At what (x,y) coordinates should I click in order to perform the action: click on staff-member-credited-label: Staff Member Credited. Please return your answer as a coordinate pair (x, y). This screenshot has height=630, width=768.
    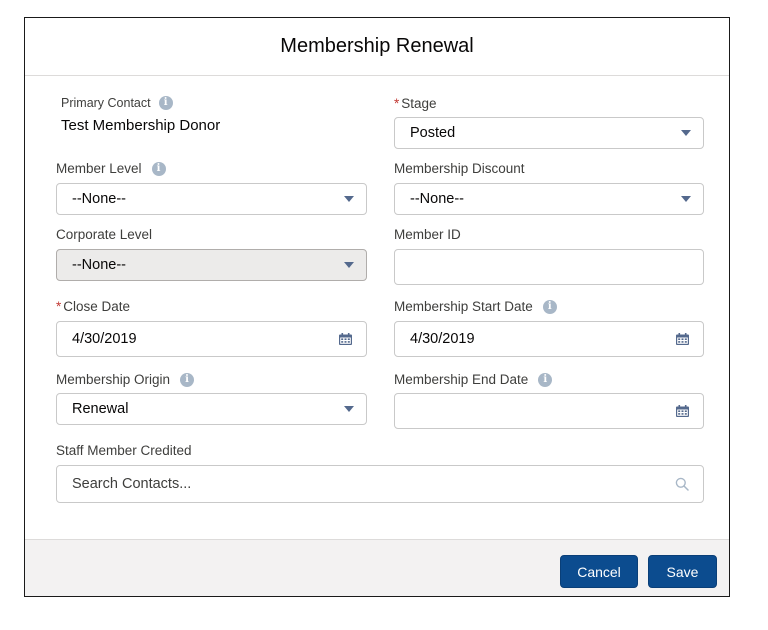
    Looking at the image, I should click on (124, 450).